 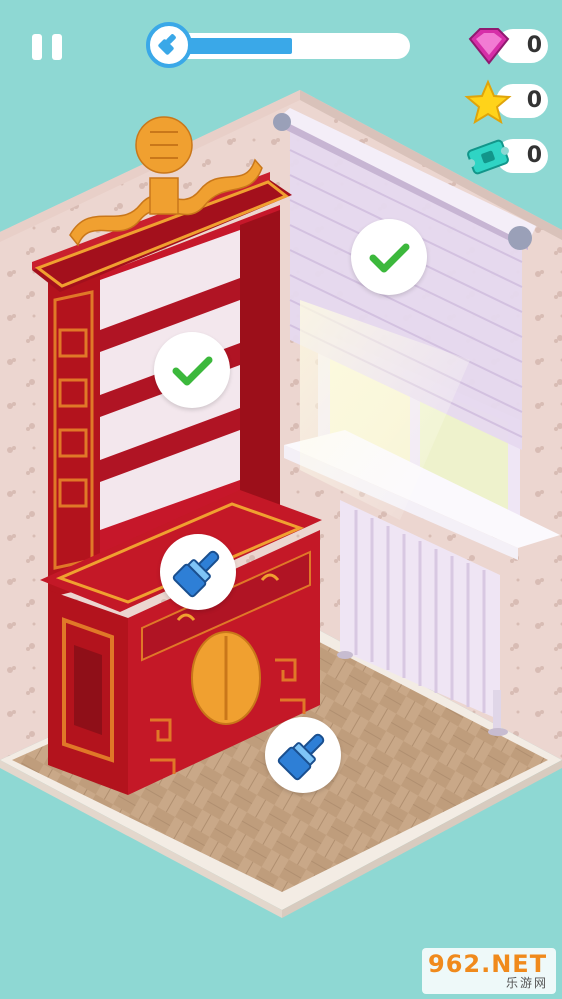 I want to click on pause-bar-left, so click(x=37, y=47).